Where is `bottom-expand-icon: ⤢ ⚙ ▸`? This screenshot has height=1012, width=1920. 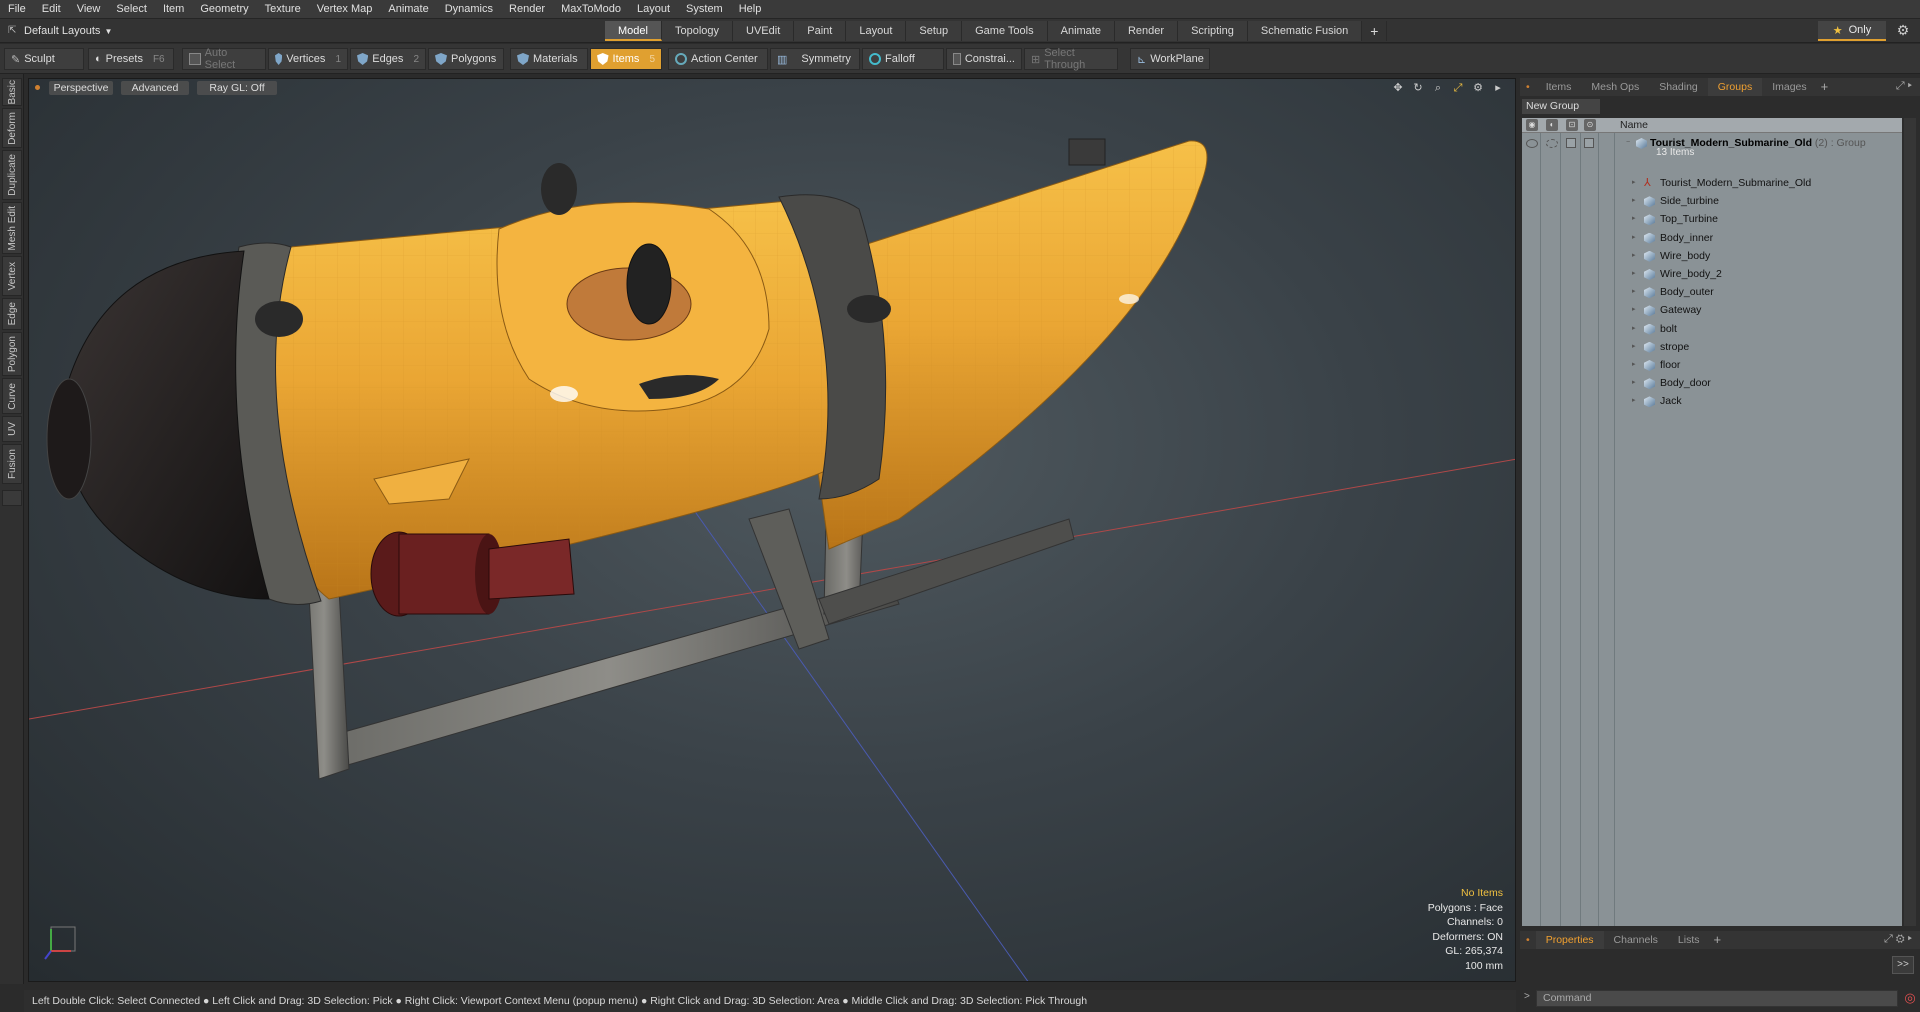 bottom-expand-icon: ⤢ ⚙ ▸ is located at coordinates (1898, 939).